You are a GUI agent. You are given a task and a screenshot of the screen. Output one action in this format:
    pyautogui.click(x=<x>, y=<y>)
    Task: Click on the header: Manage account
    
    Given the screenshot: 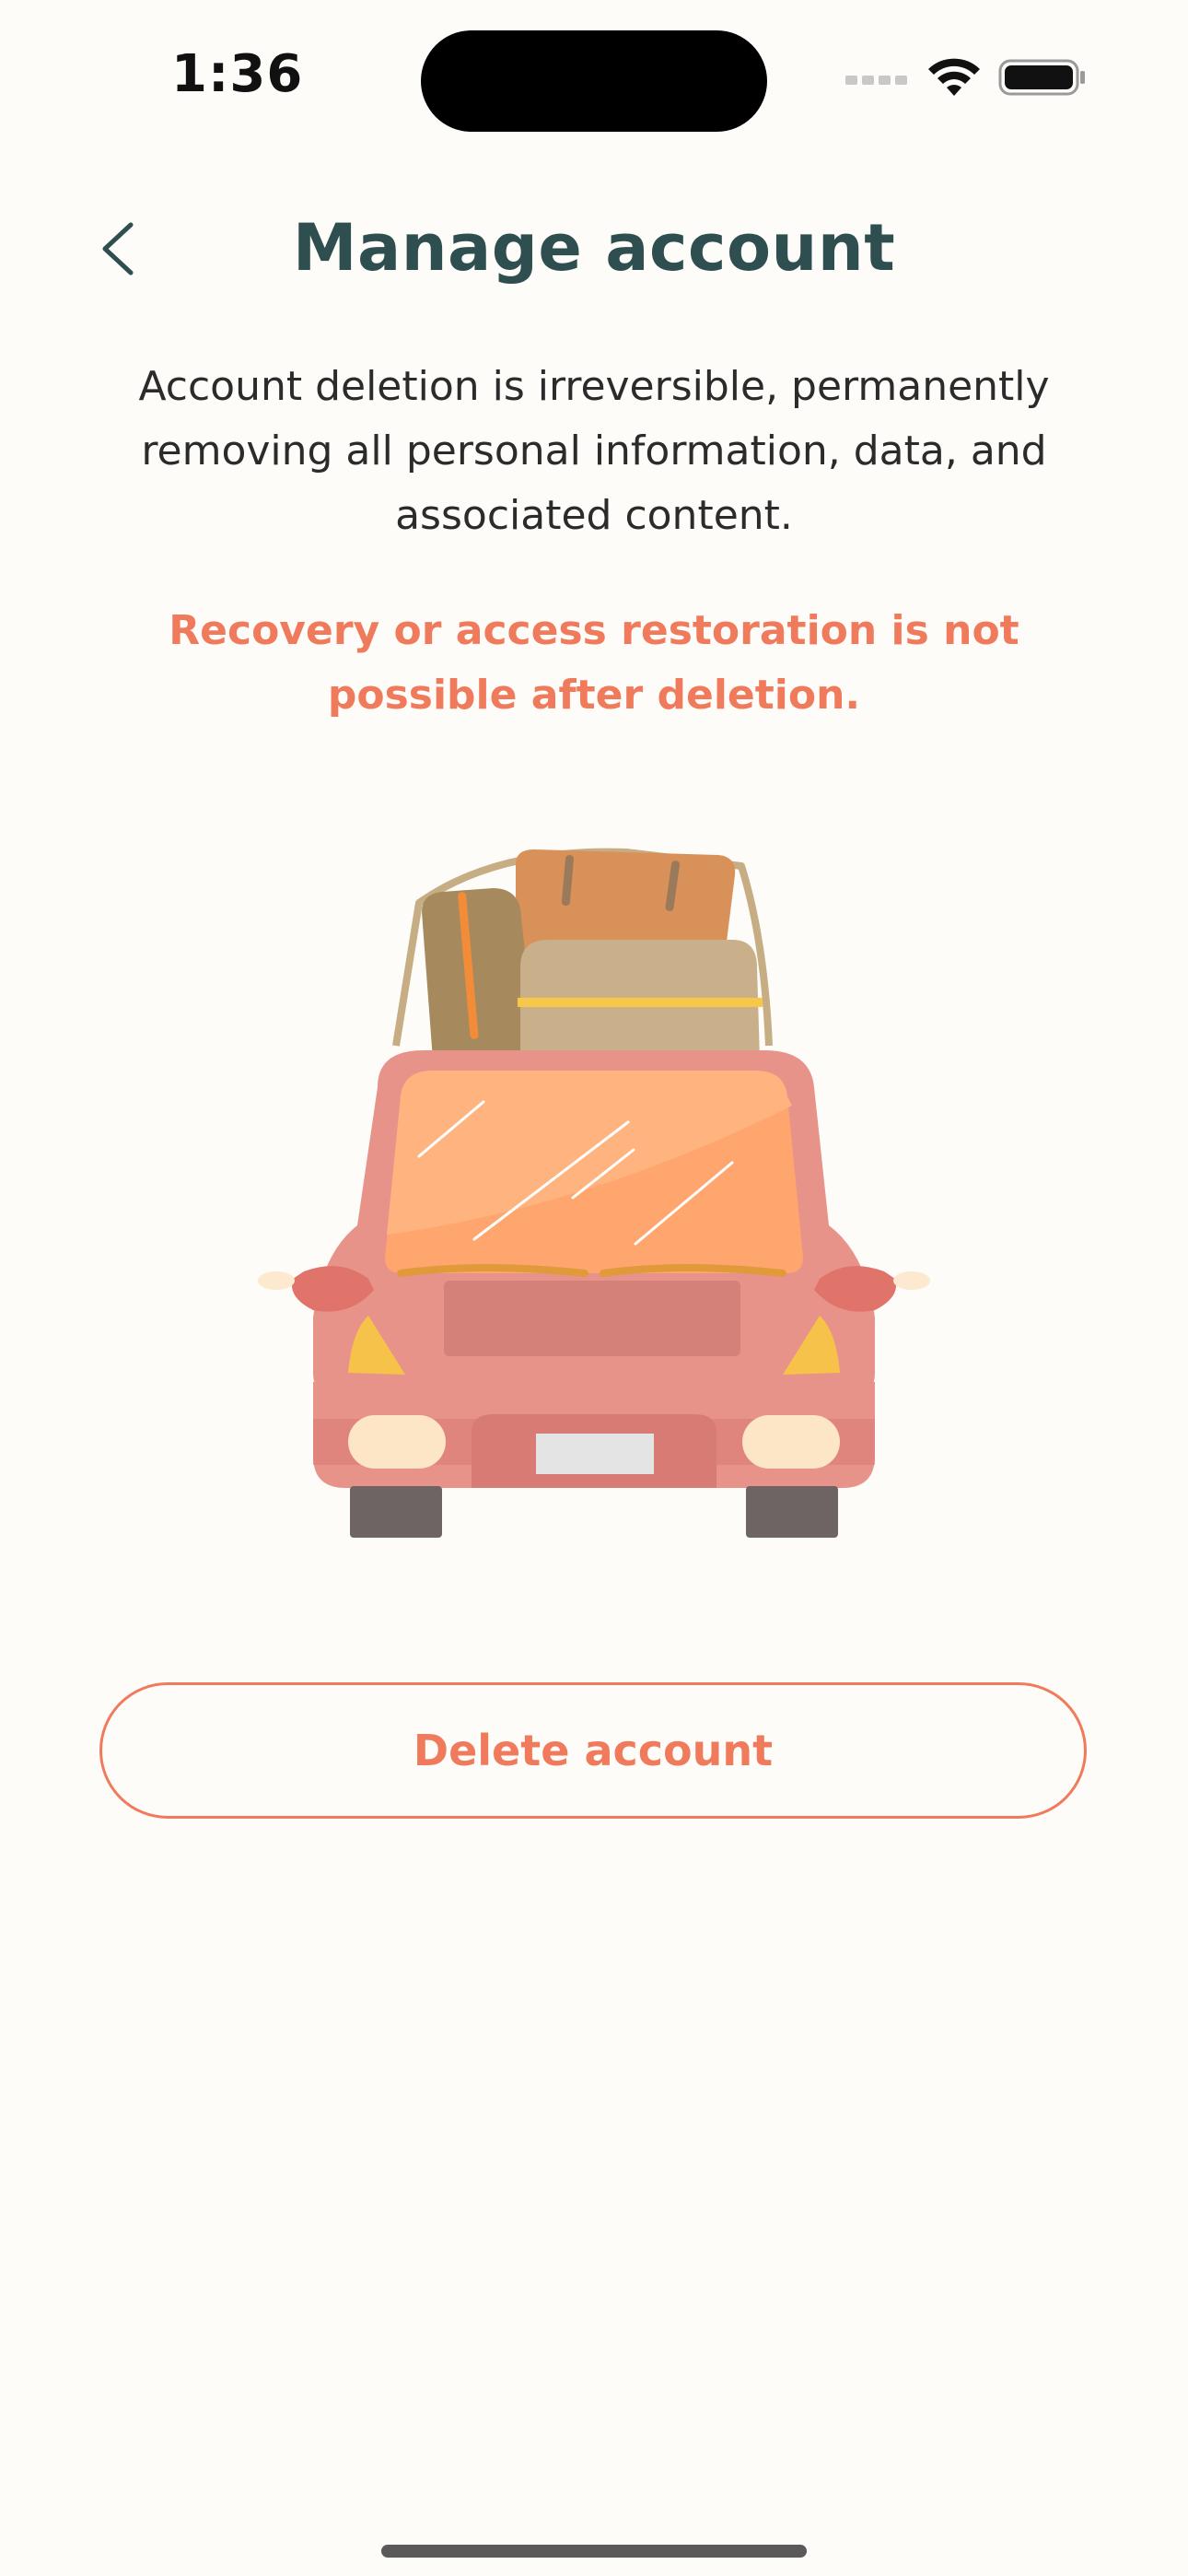 What is the action you would take?
    pyautogui.click(x=594, y=248)
    